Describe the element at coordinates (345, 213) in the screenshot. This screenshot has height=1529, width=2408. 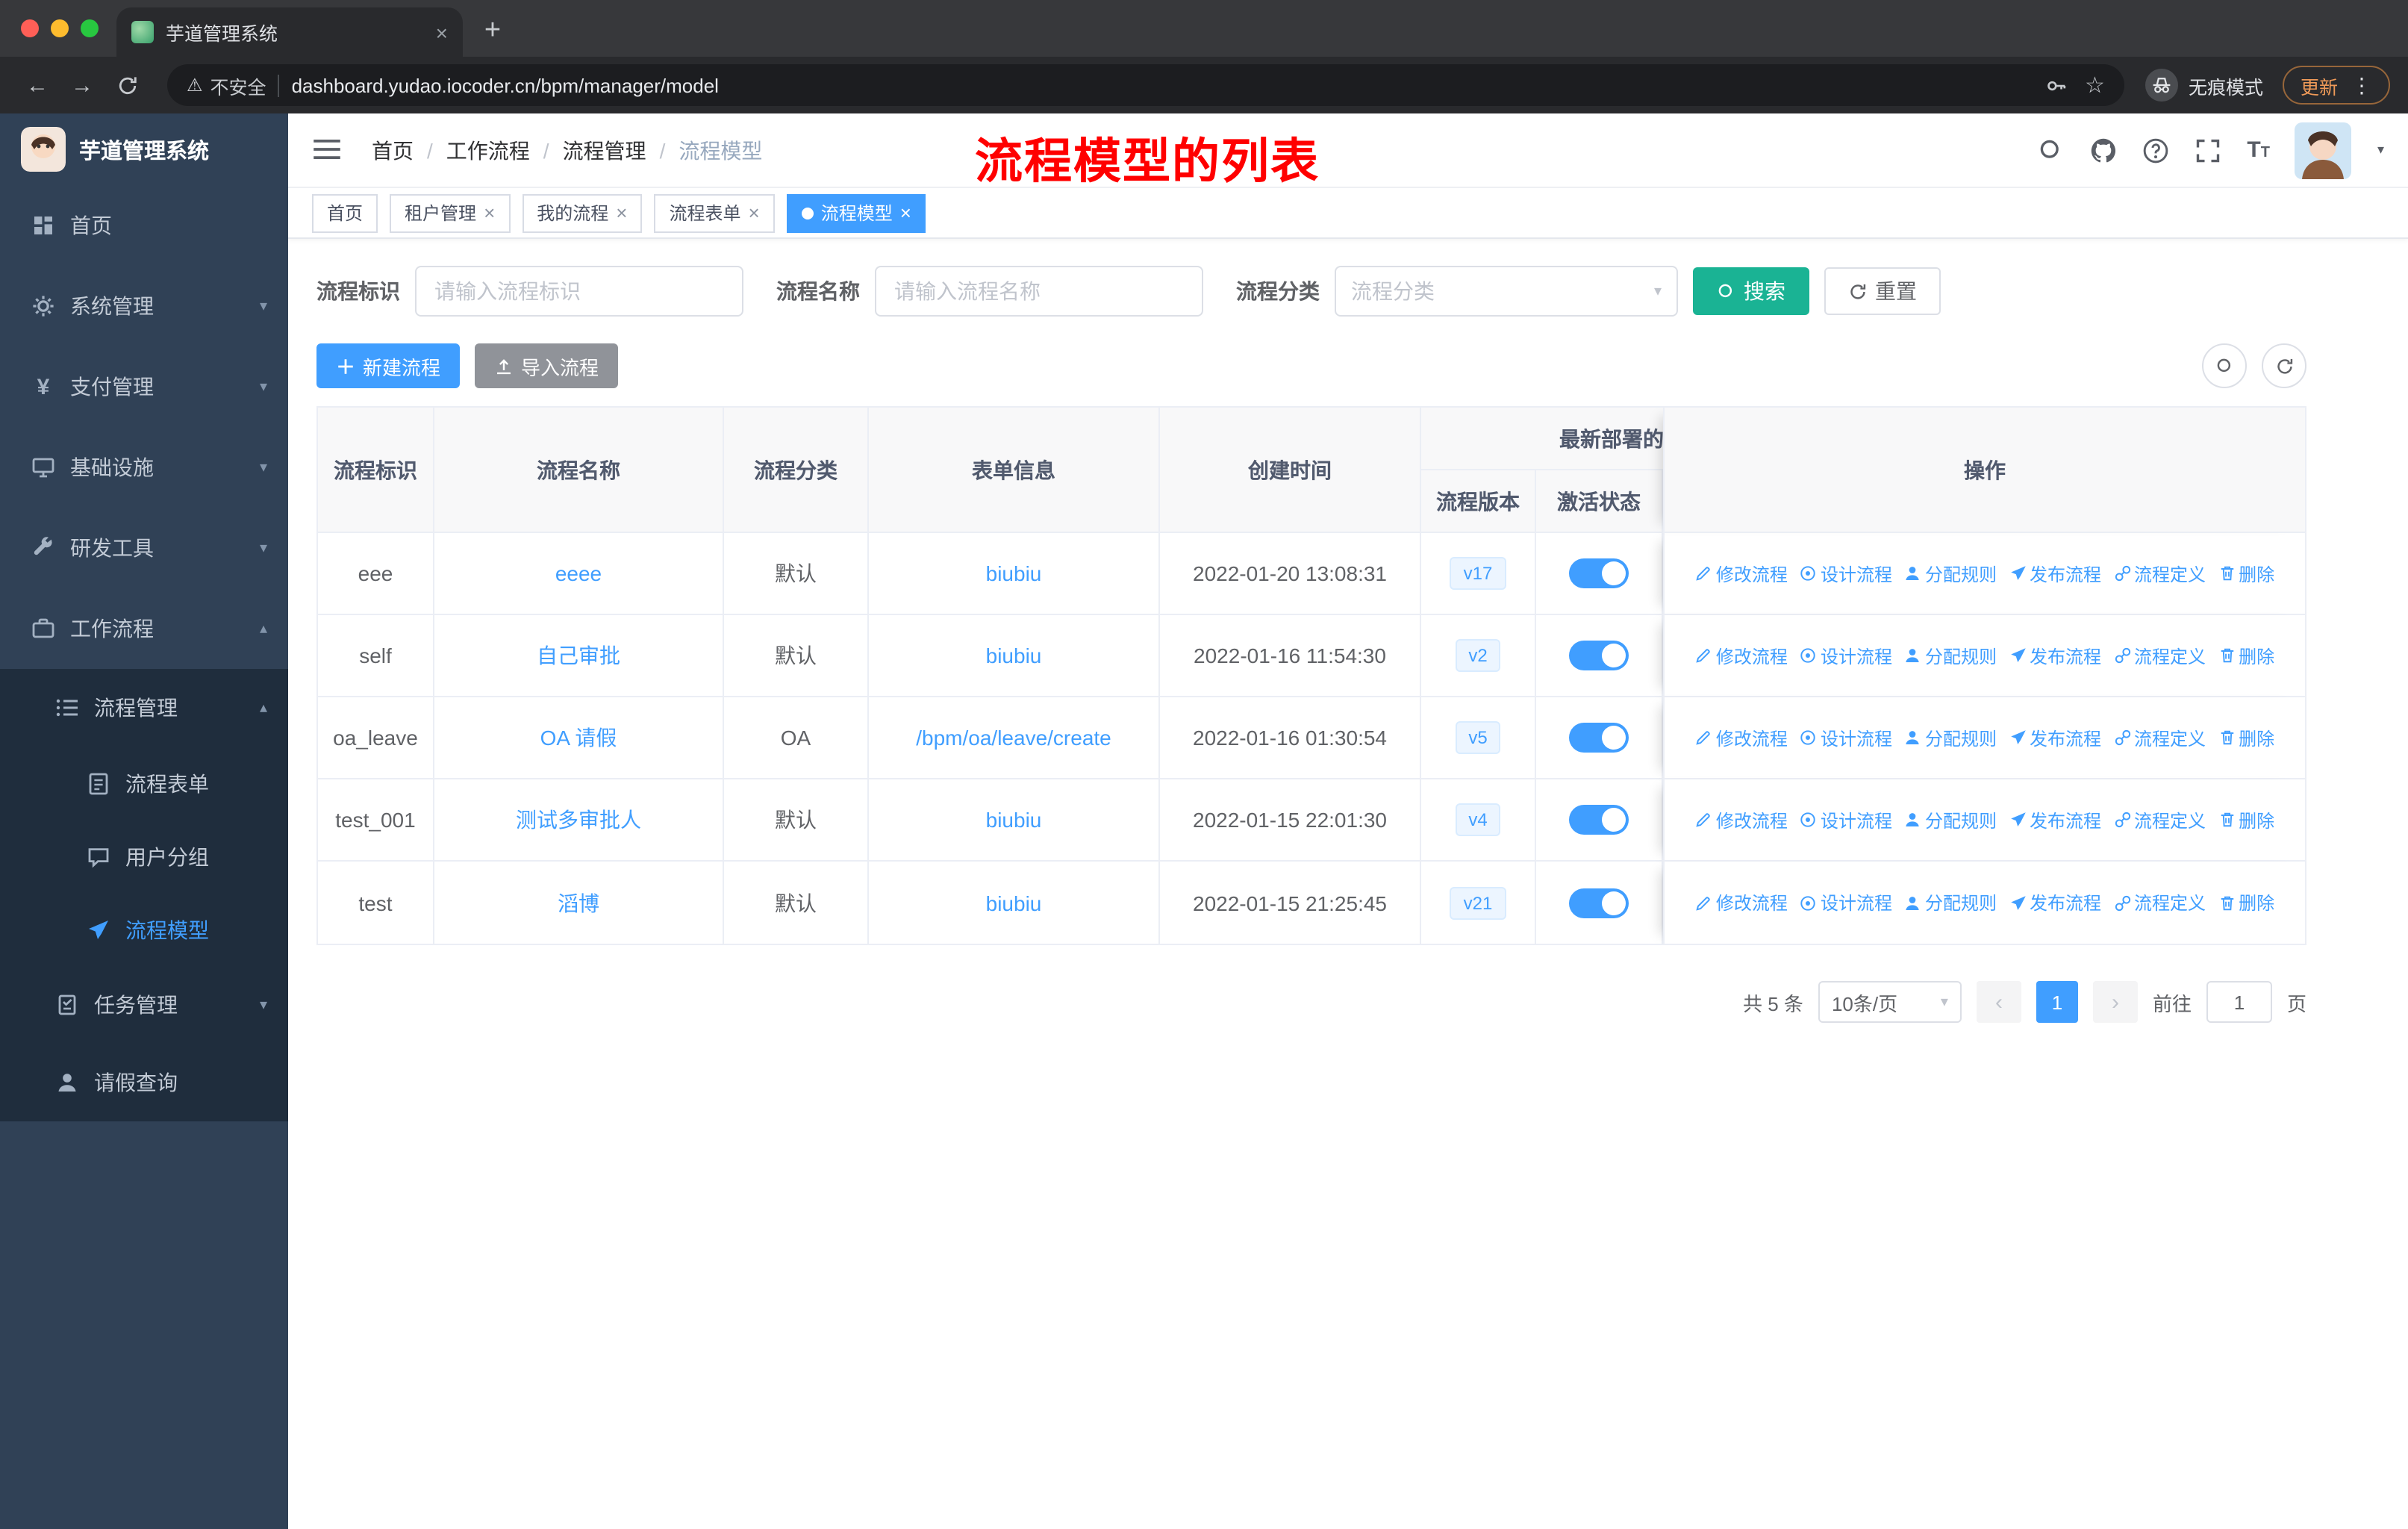
I see `tag-home: 首页` at that location.